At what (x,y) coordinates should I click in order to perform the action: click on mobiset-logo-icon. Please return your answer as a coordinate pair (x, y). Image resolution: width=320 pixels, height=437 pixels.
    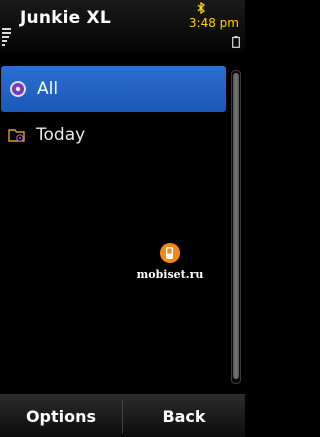
    Looking at the image, I should click on (170, 253).